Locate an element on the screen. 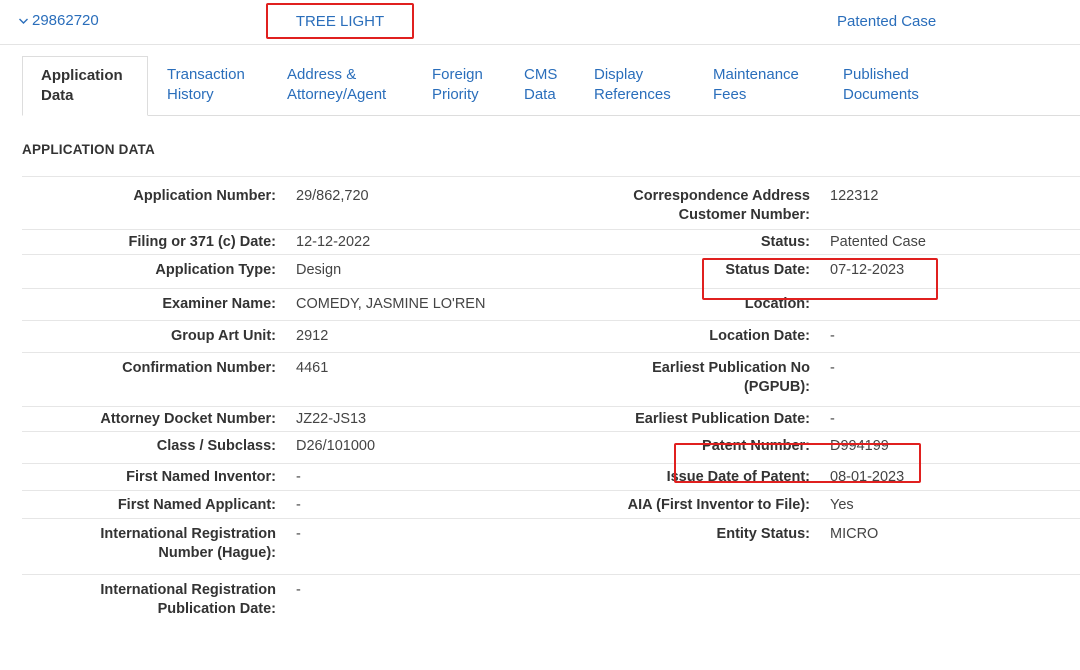 Image resolution: width=1080 pixels, height=670 pixels. field-label: Group Art Unit: is located at coordinates (223, 336).